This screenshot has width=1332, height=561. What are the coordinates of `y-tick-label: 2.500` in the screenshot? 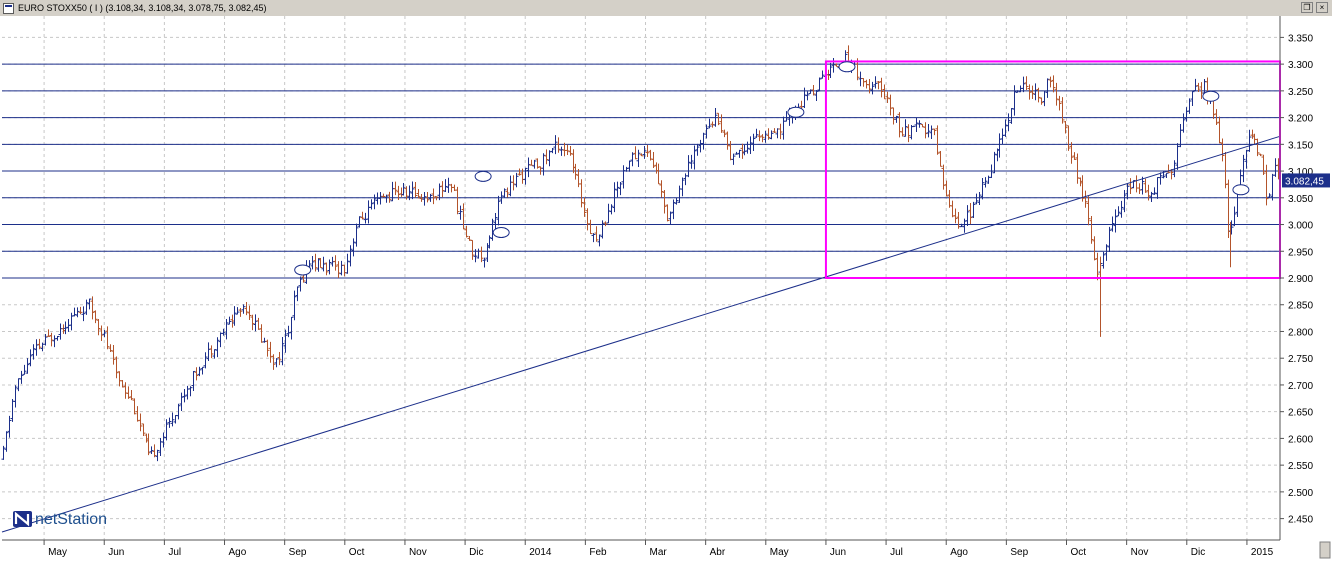 It's located at (1300, 493).